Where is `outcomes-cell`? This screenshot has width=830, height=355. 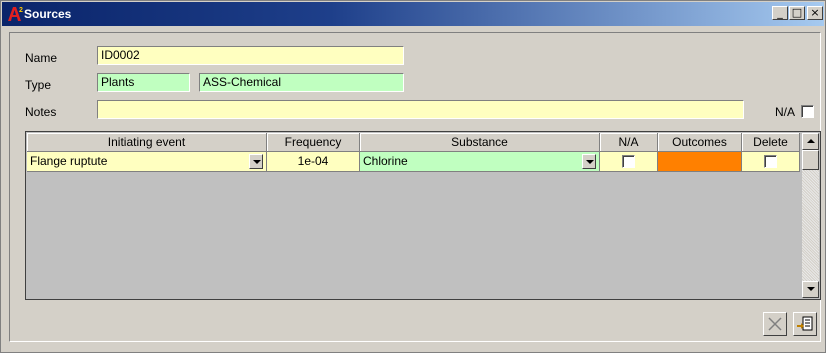 outcomes-cell is located at coordinates (700, 162).